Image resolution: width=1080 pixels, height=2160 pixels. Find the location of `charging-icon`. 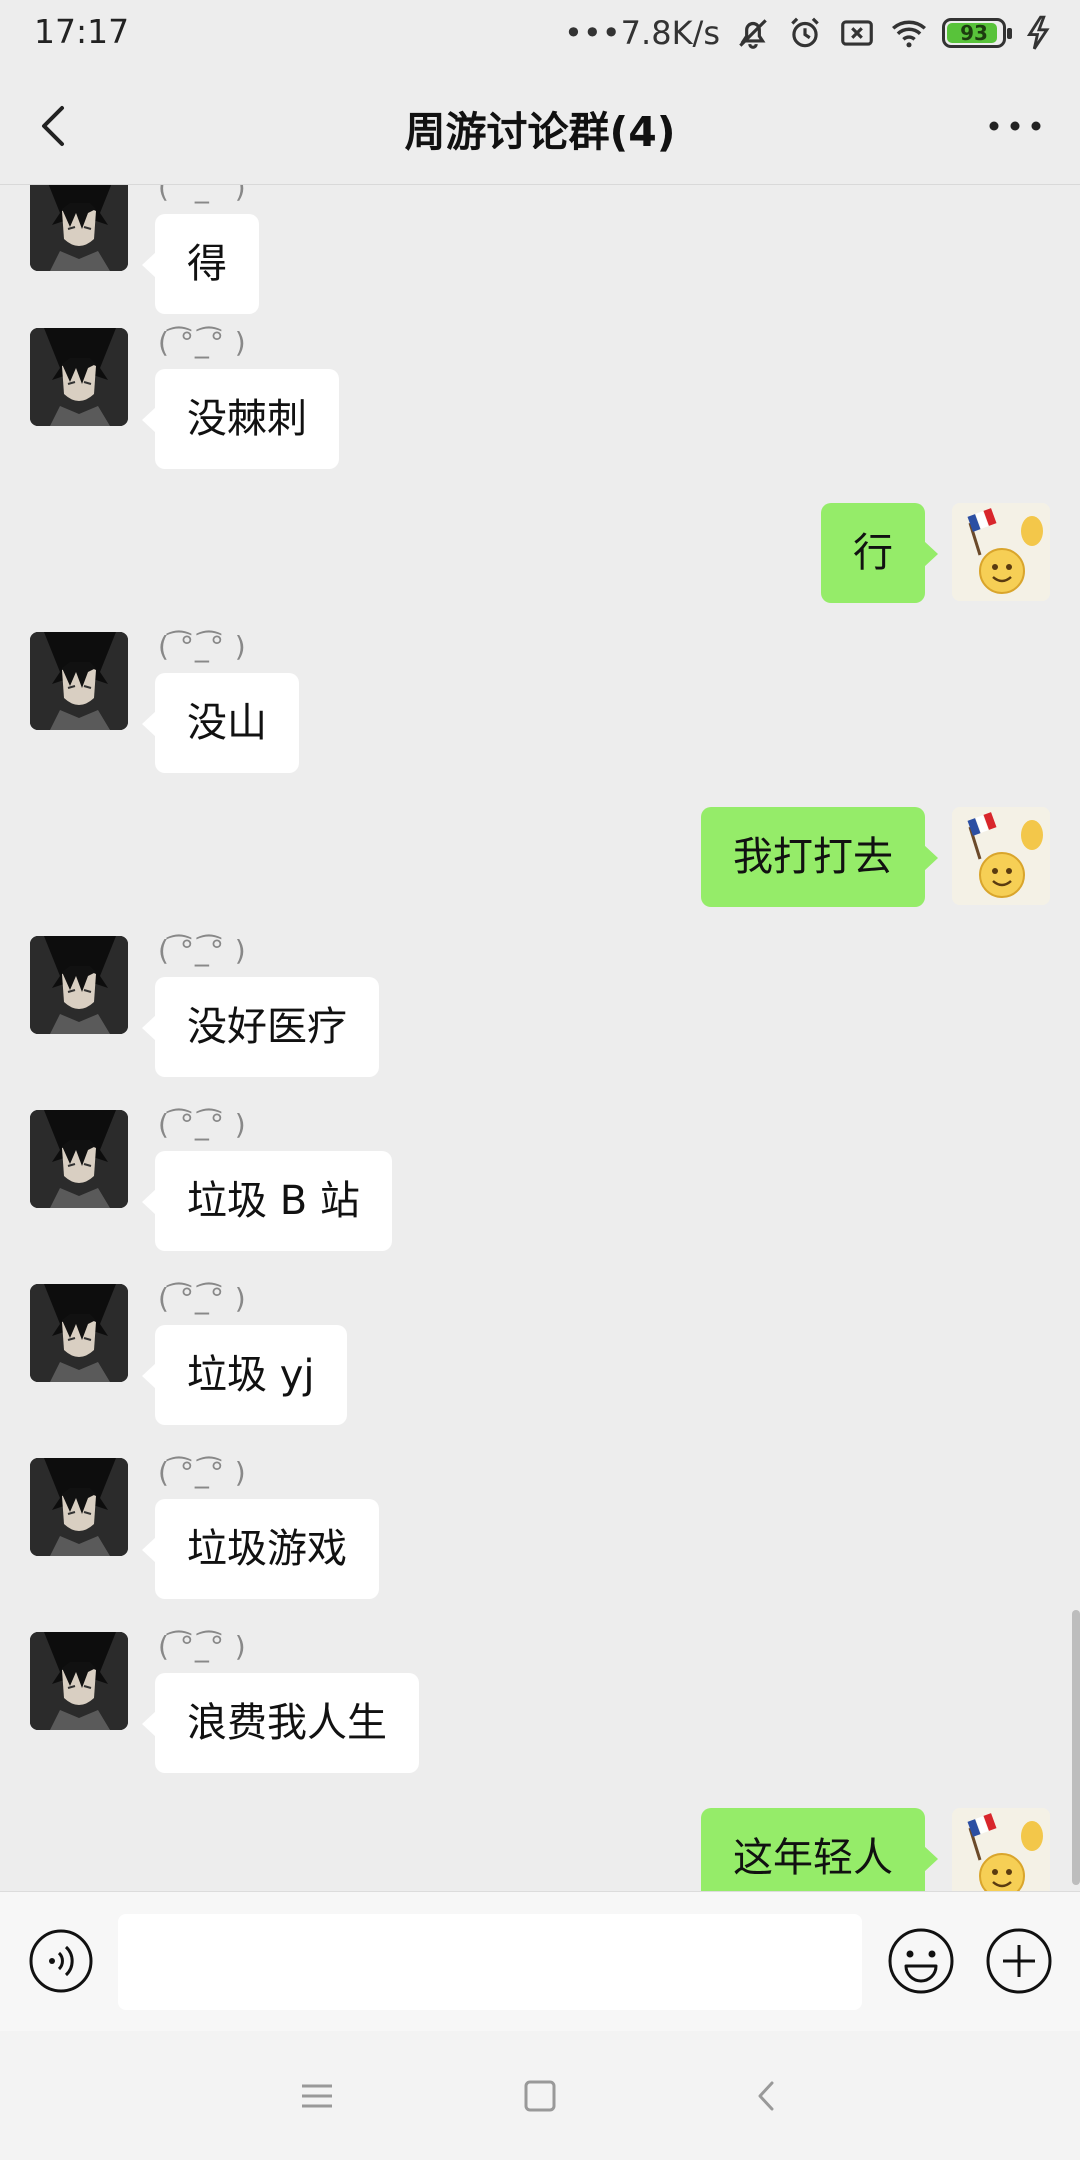

charging-icon is located at coordinates (1038, 32).